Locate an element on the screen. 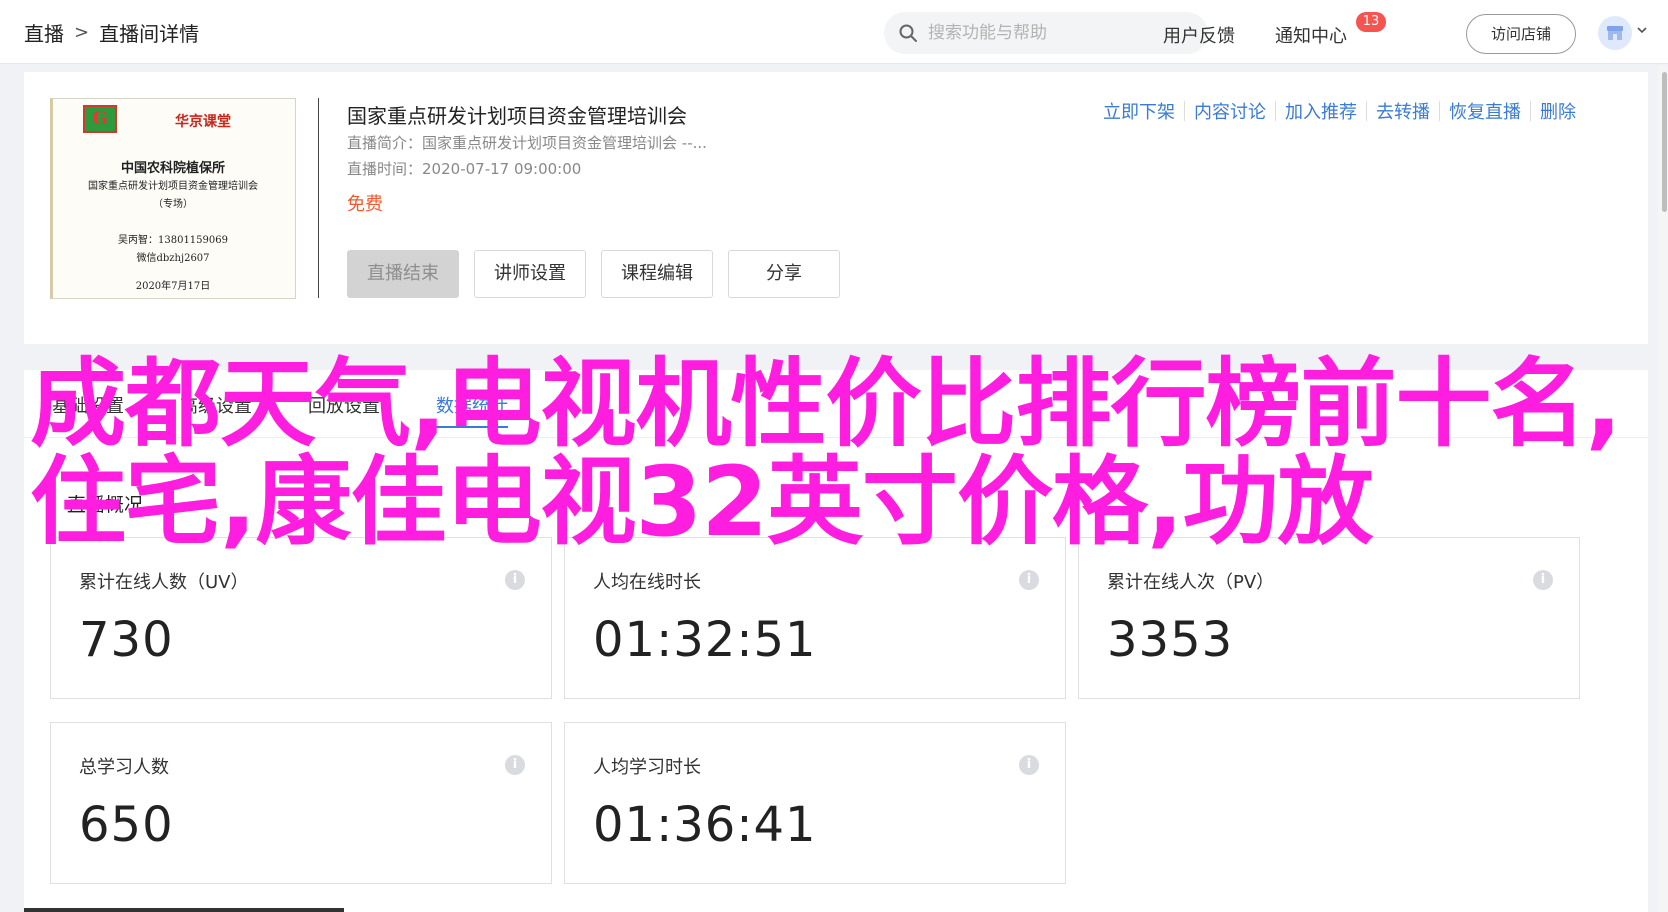 The width and height of the screenshot is (1668, 912). stat-value: 650 is located at coordinates (126, 825).